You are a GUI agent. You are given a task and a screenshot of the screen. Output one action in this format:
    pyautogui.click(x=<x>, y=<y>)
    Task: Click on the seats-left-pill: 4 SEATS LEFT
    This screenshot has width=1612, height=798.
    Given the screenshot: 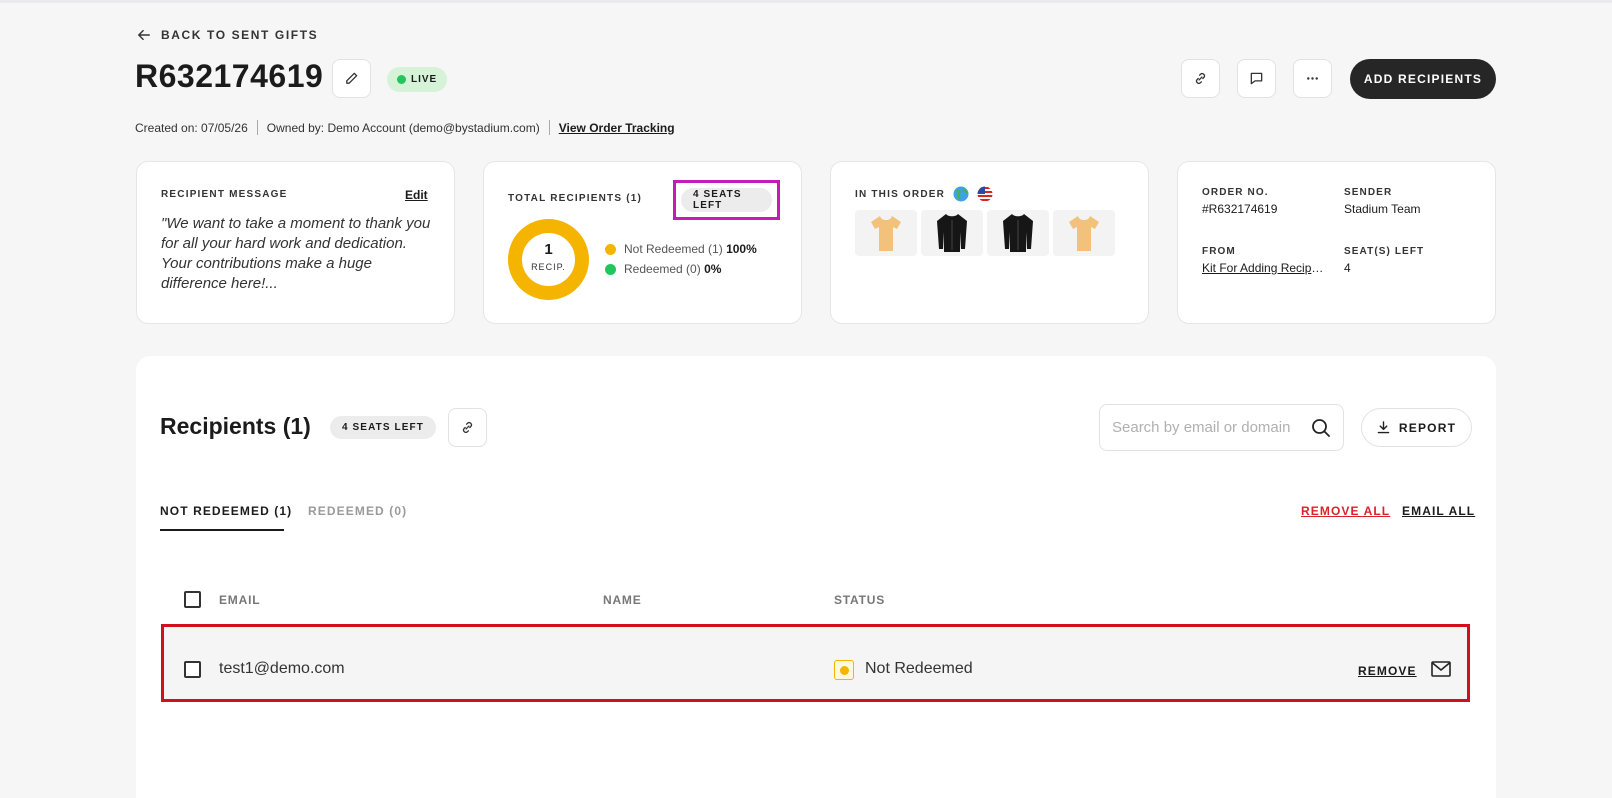 What is the action you would take?
    pyautogui.click(x=383, y=427)
    